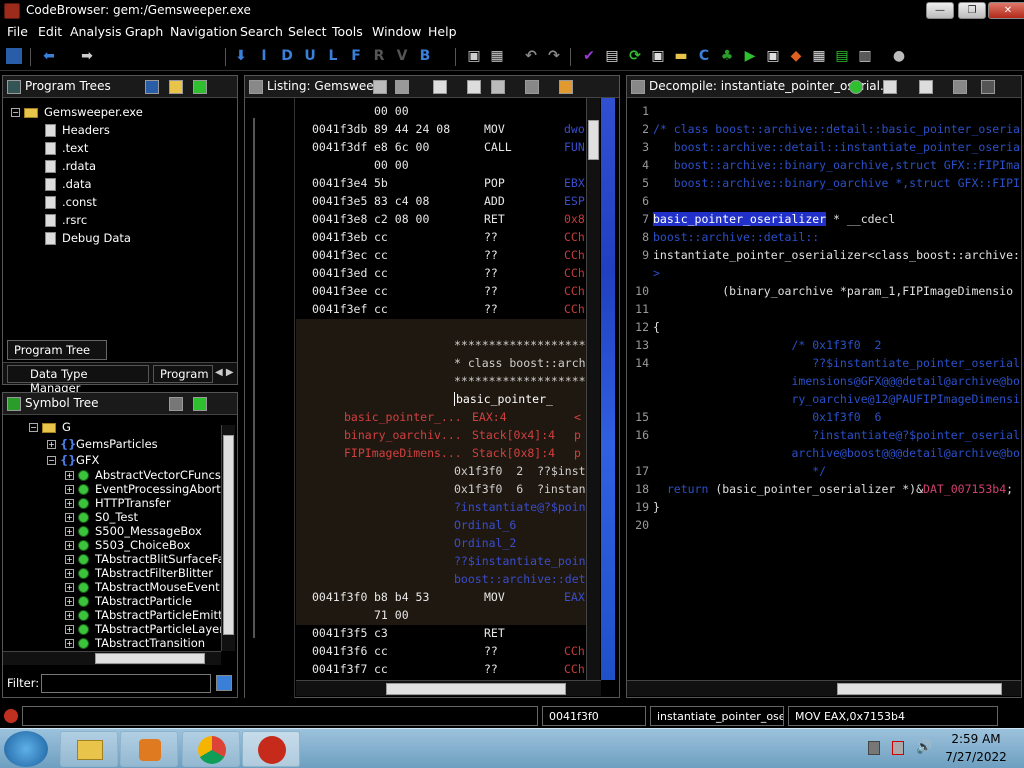 The image size is (1024, 768). Describe the element at coordinates (988, 87) in the screenshot. I see `decompile-options-icon` at that location.